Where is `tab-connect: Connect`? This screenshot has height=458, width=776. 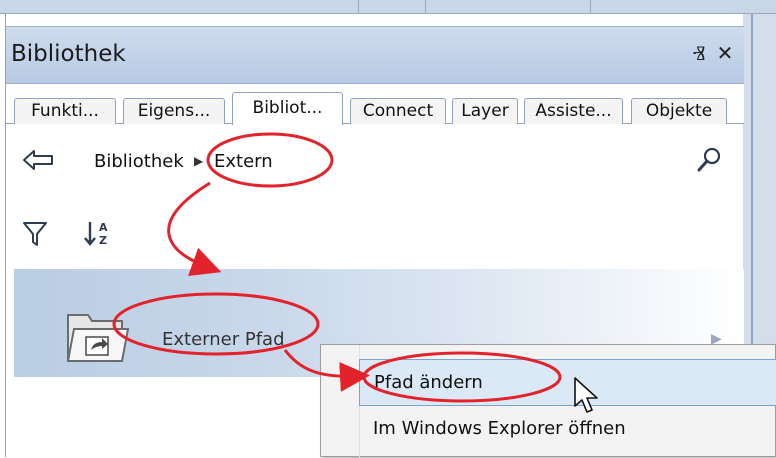
tab-connect: Connect is located at coordinates (398, 111).